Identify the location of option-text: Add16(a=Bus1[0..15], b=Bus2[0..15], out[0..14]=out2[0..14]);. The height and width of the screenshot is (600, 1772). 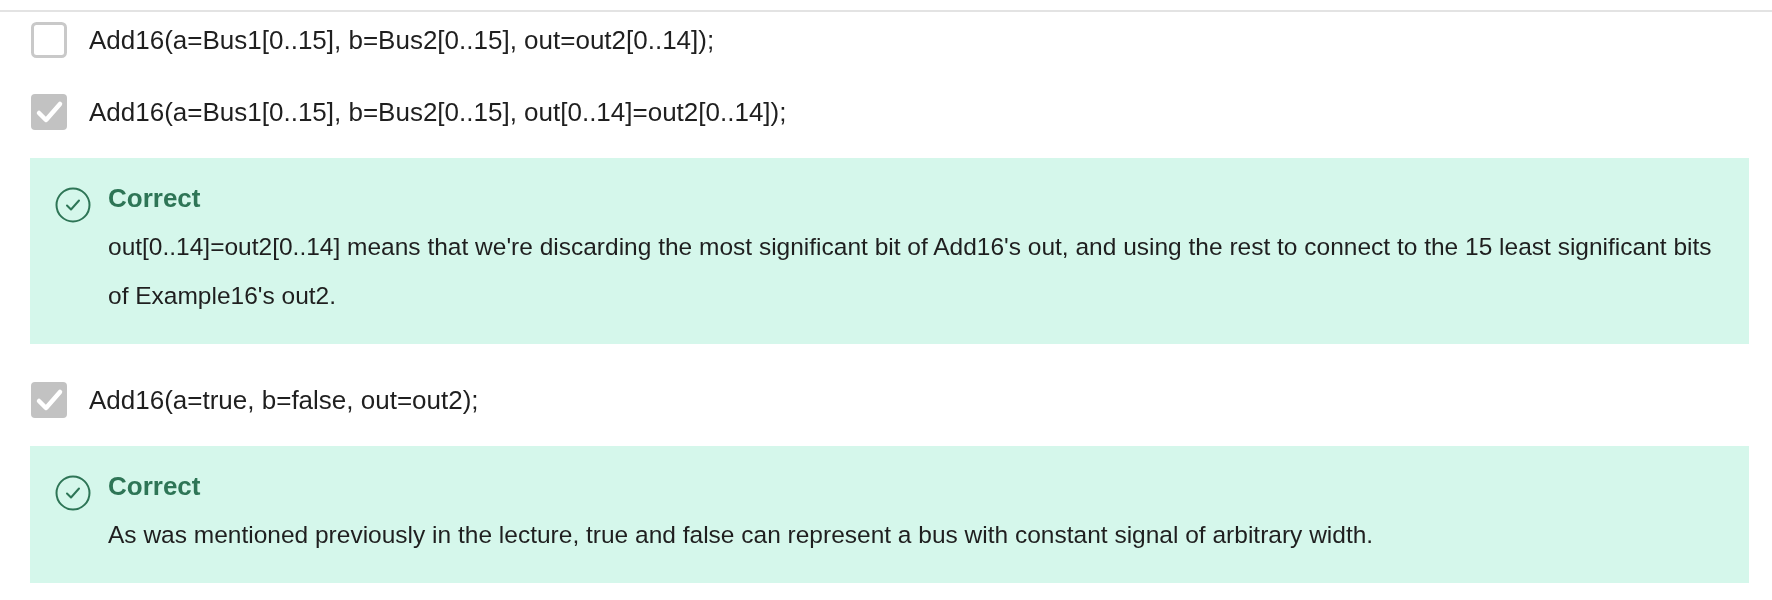
(438, 112).